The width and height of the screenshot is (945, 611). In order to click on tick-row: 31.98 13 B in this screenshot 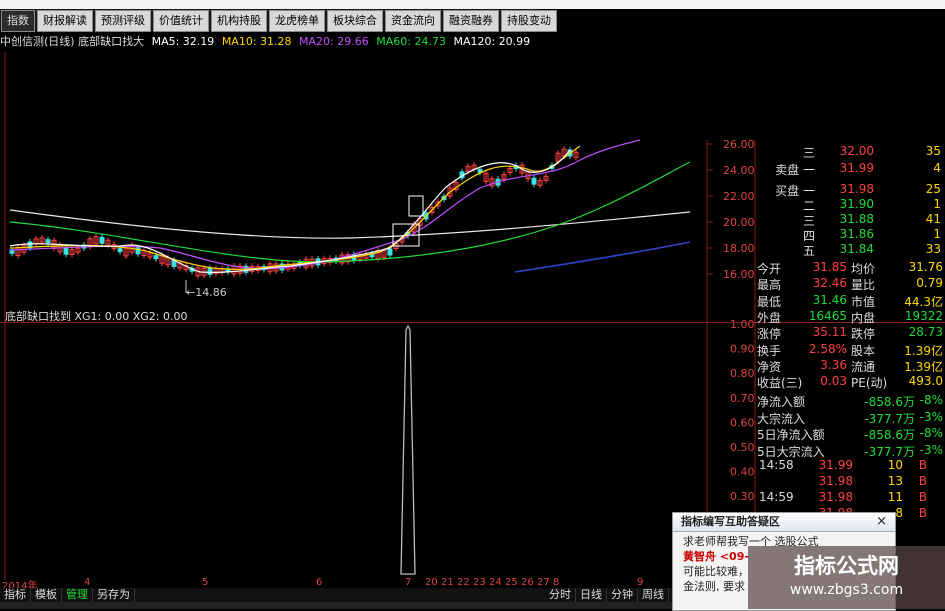, I will do `click(849, 482)`.